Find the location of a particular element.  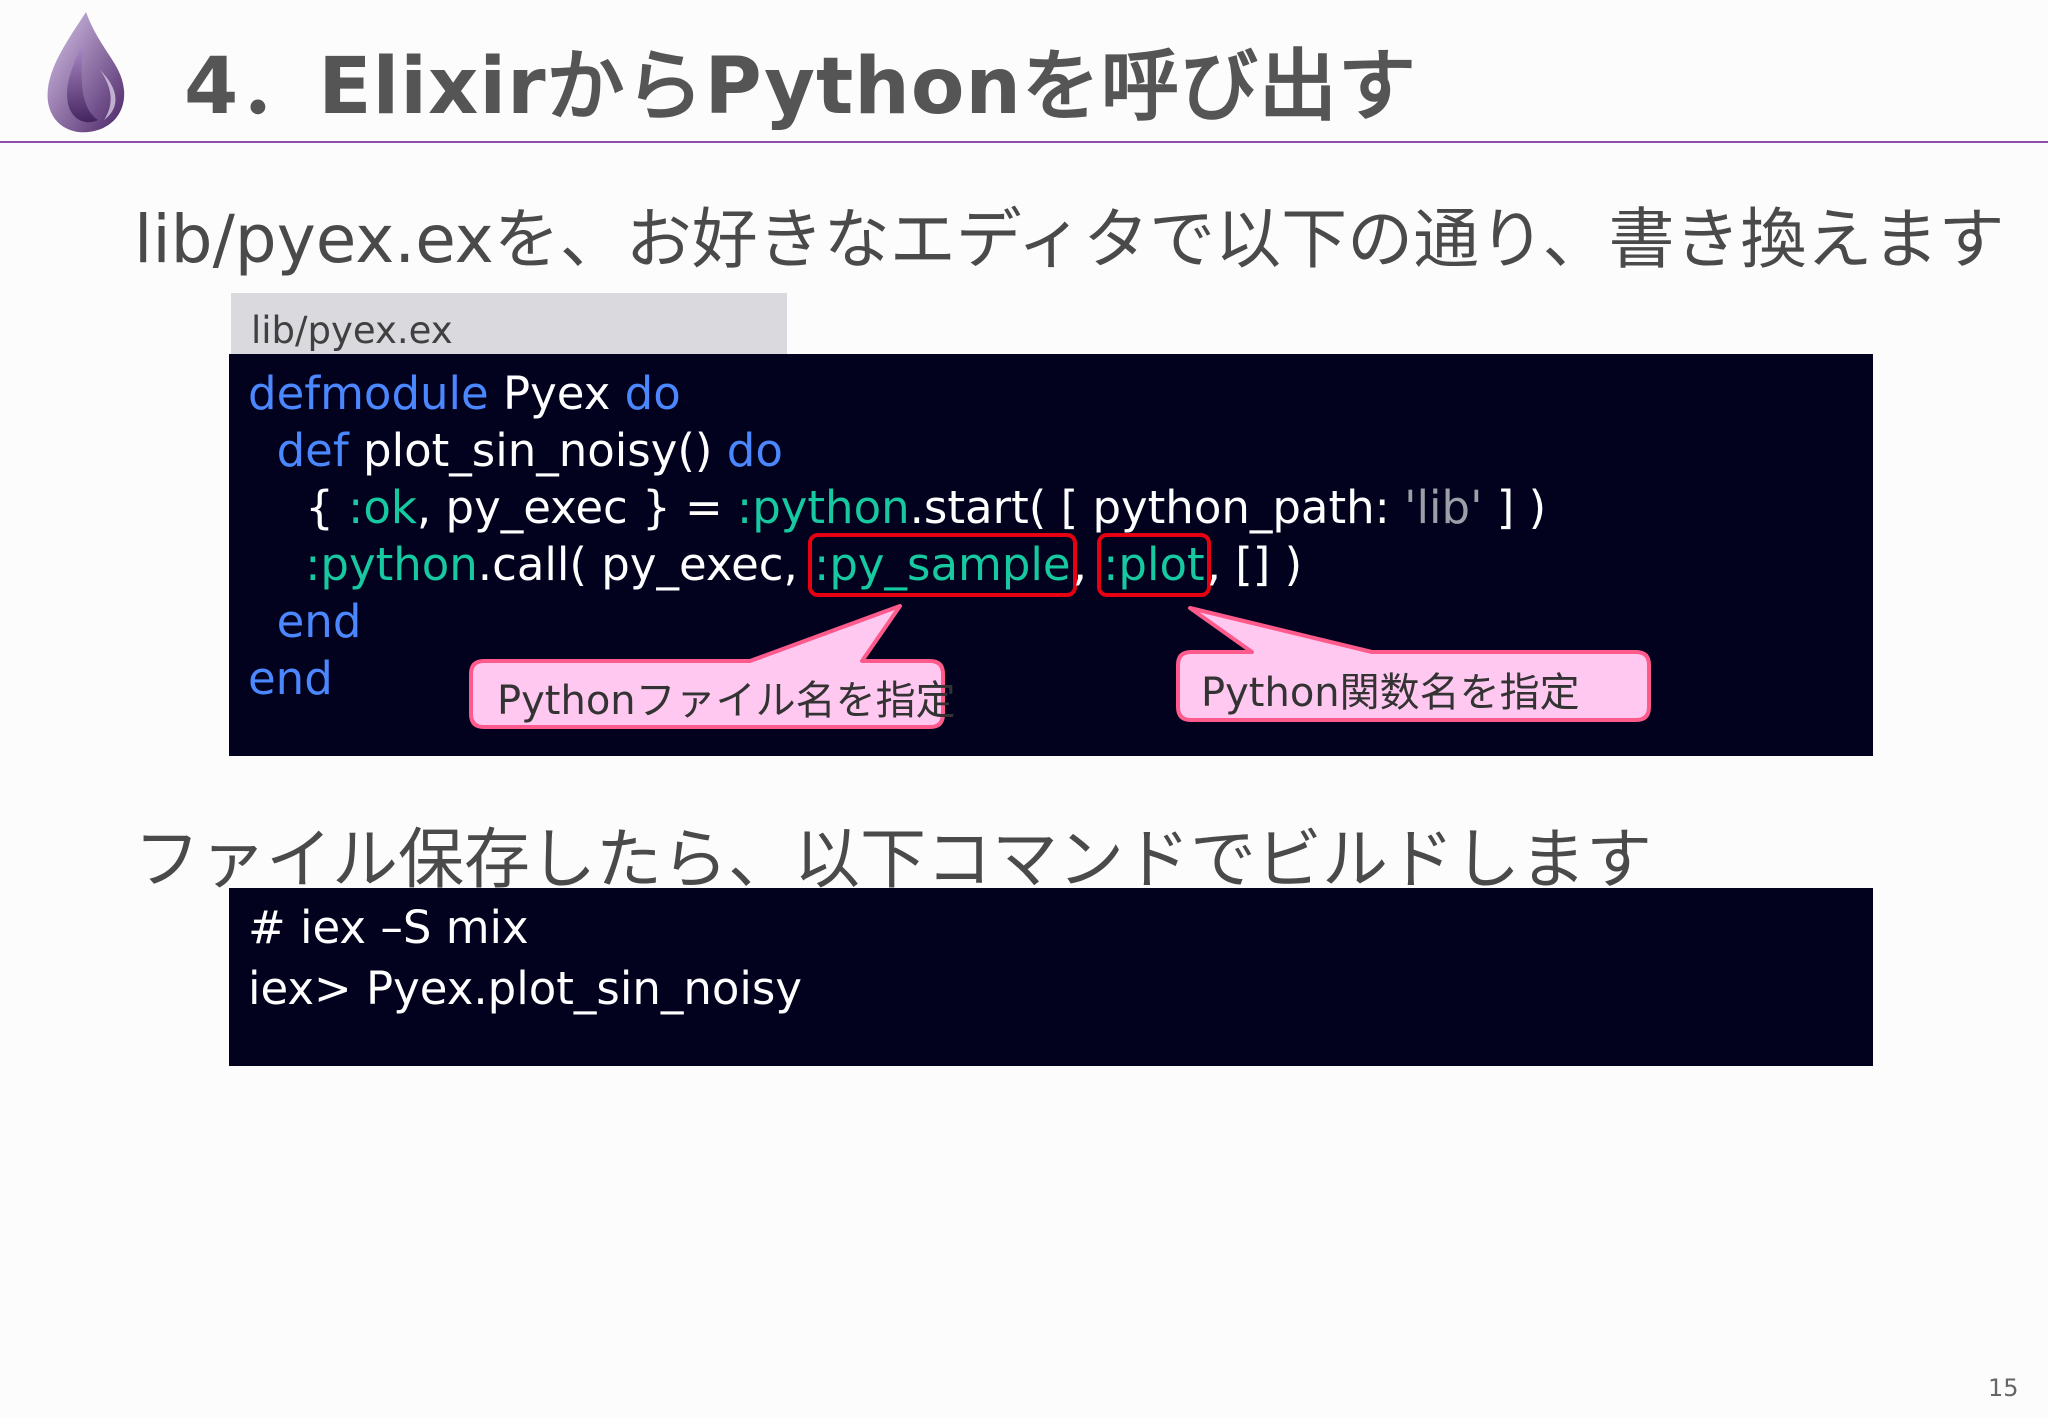

code-line: defmodule Pyex do is located at coordinates (464, 394).